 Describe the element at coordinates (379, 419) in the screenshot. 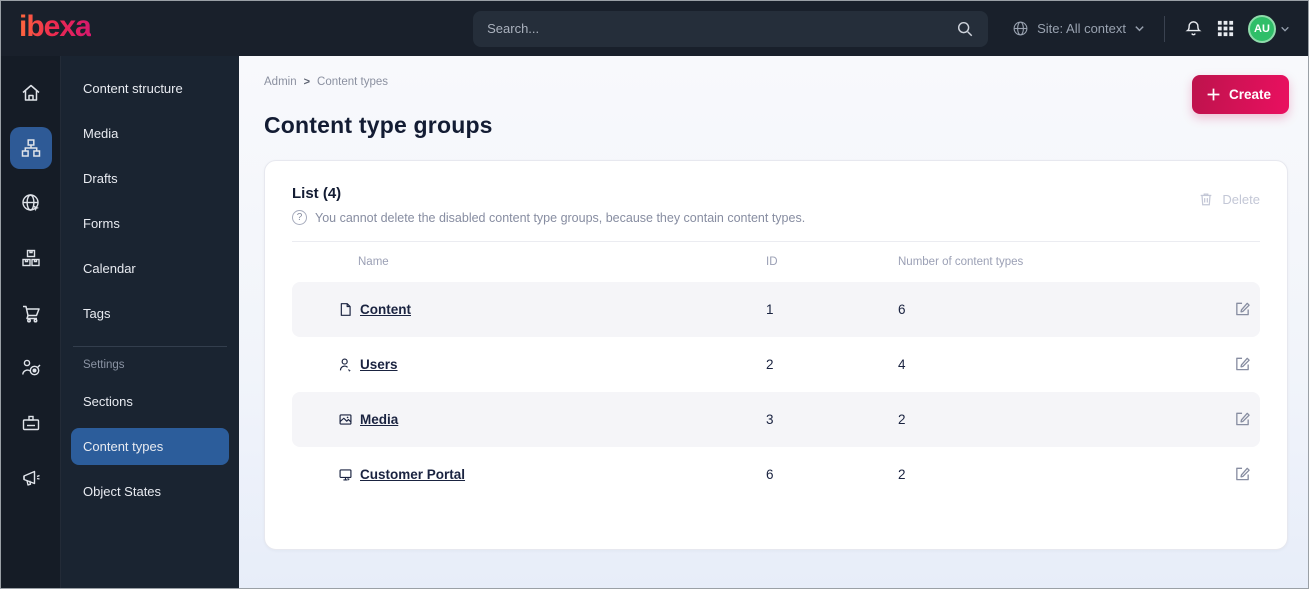

I see `group-link-media: Media` at that location.